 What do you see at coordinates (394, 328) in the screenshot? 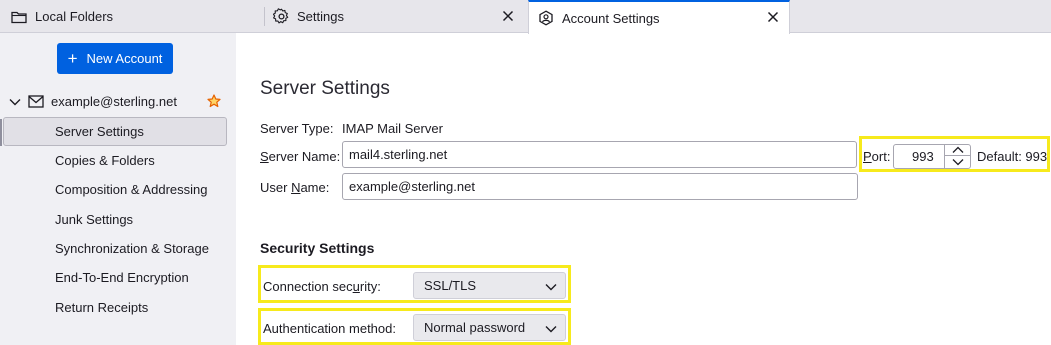
I see `label-text: :` at bounding box center [394, 328].